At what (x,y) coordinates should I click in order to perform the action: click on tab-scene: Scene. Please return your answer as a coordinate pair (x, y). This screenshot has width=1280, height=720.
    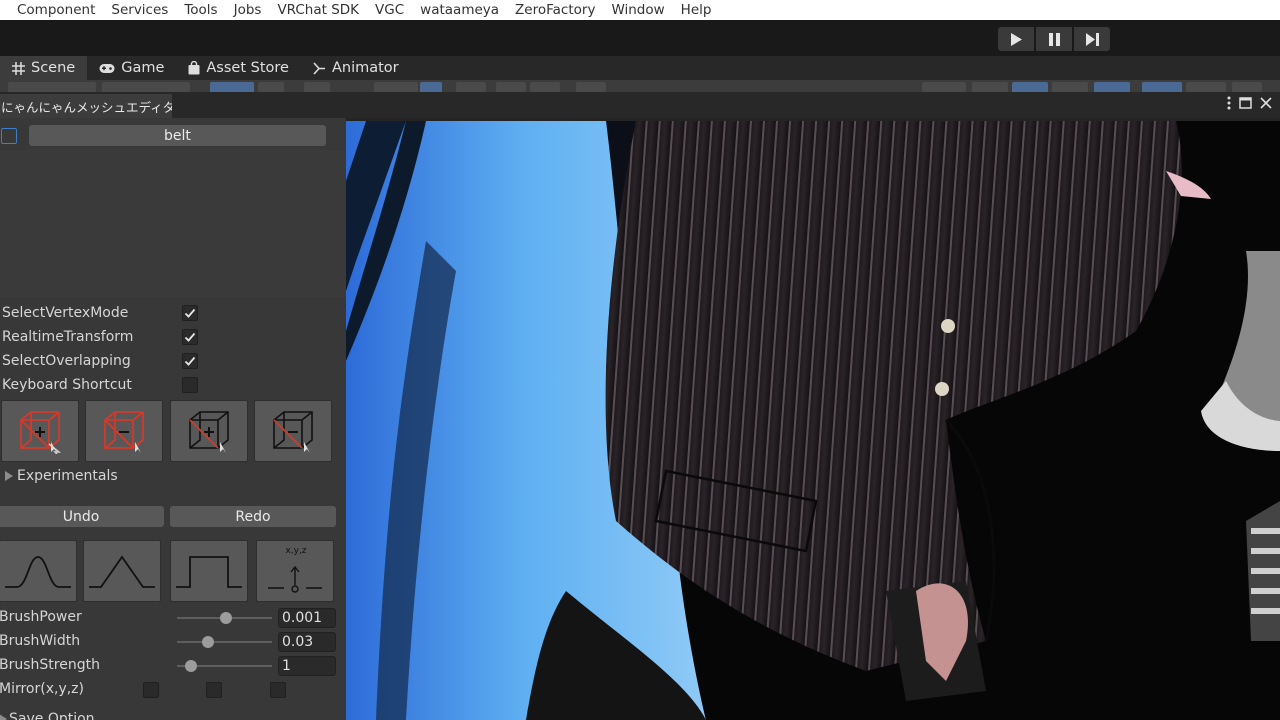
    Looking at the image, I should click on (44, 68).